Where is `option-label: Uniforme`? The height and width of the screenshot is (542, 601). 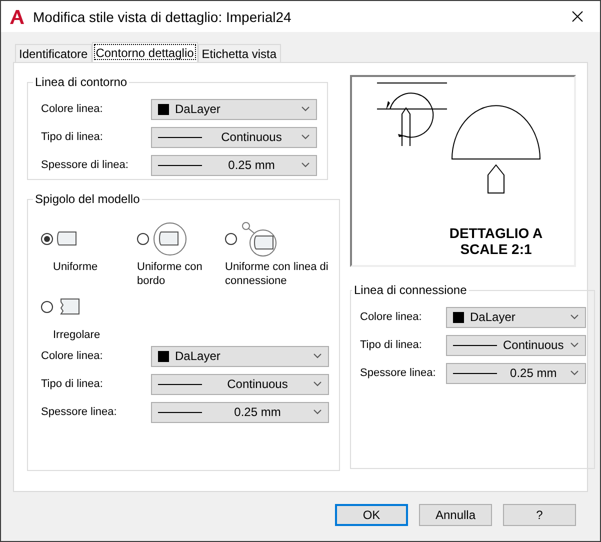 option-label: Uniforme is located at coordinates (75, 267).